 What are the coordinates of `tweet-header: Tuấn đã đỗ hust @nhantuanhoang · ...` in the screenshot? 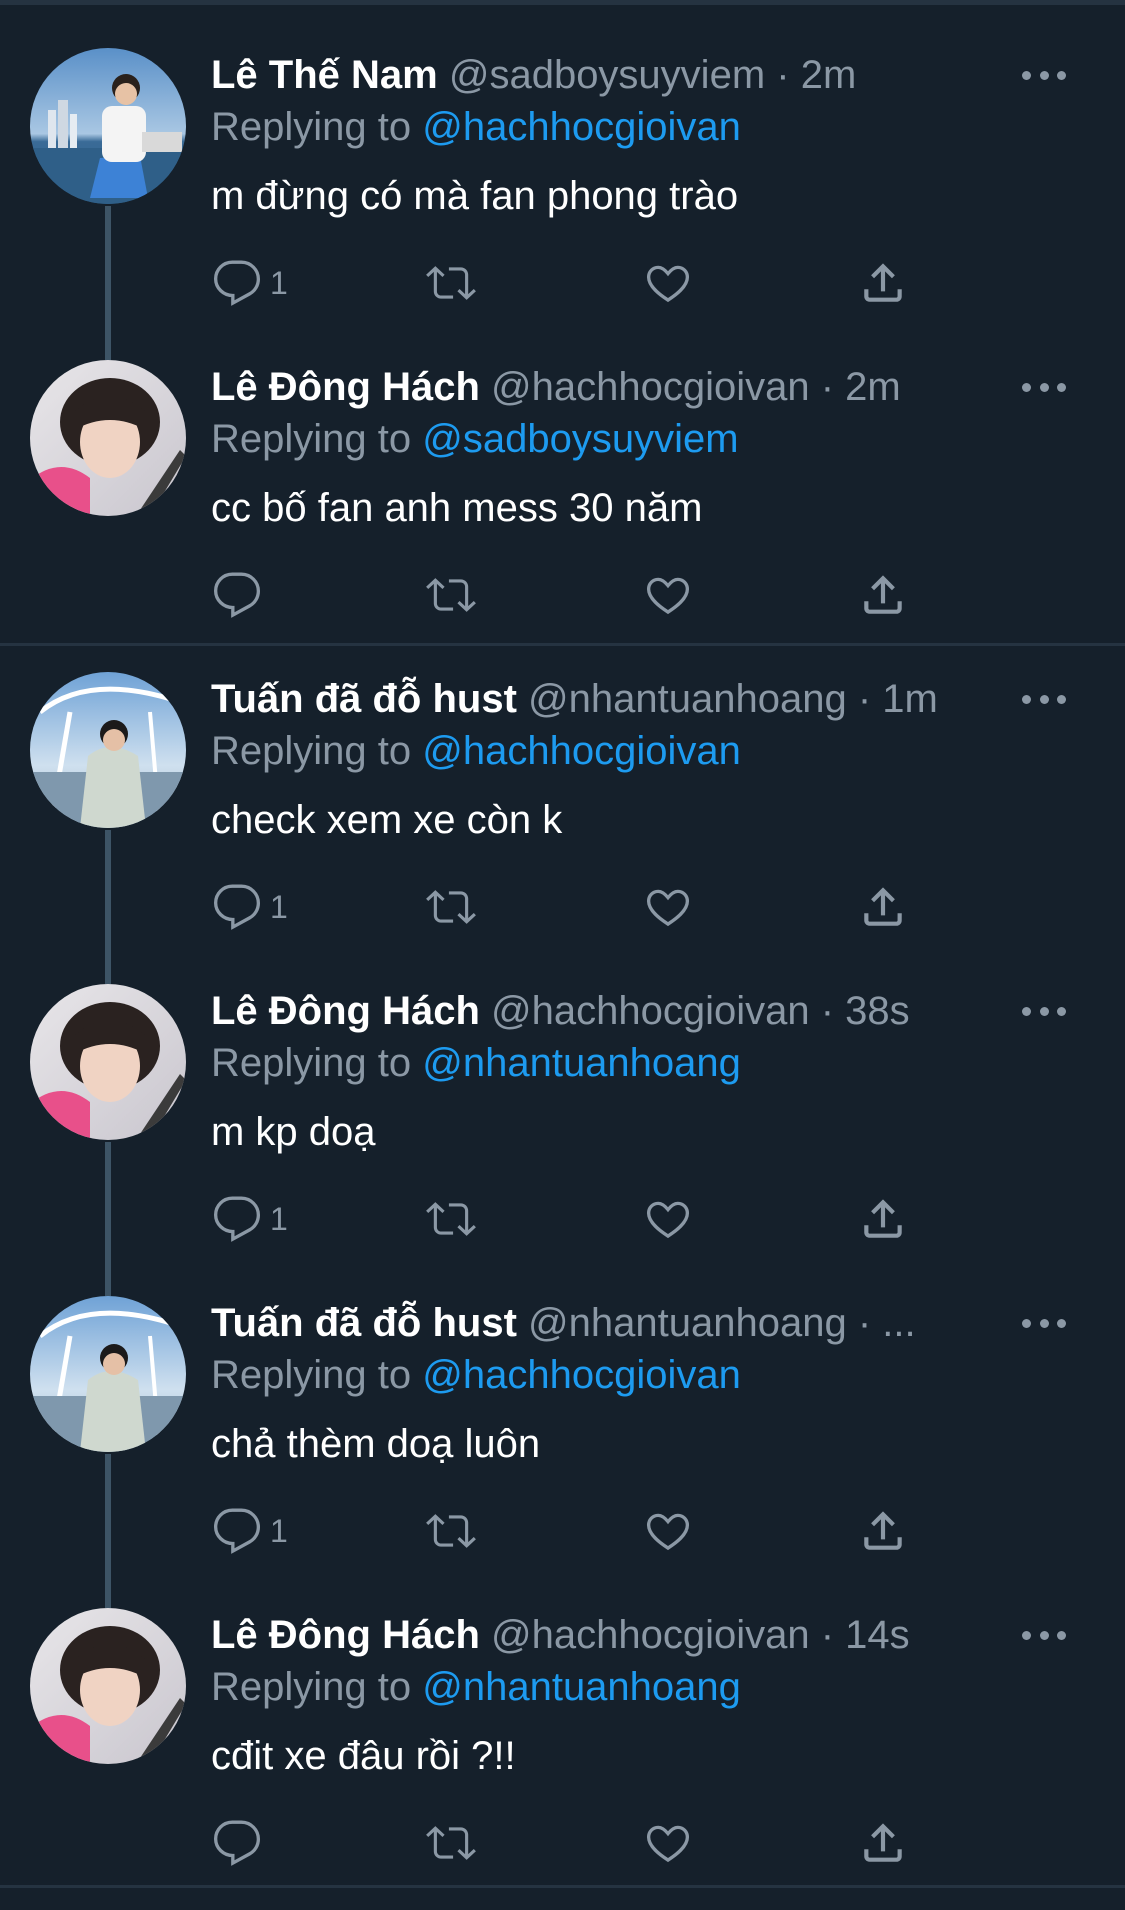 It's located at (601, 1323).